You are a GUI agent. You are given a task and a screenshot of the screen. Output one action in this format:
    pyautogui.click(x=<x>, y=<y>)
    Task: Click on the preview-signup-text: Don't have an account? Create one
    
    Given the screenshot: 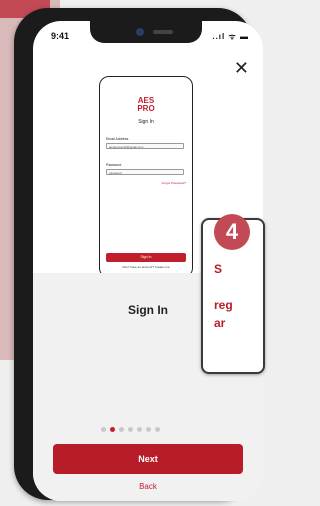 What is the action you would take?
    pyautogui.click(x=146, y=267)
    